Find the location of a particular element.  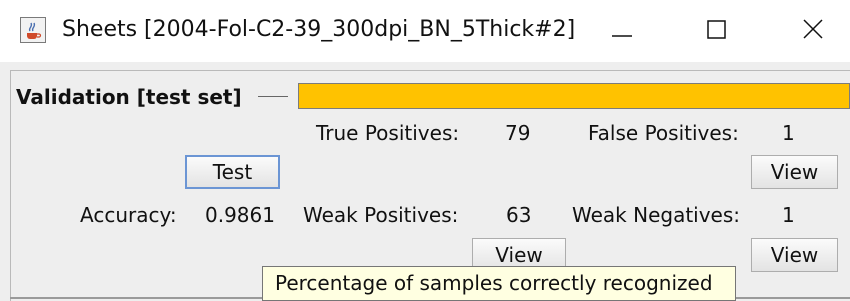

true-positives-label: True Positives: is located at coordinates (388, 133).